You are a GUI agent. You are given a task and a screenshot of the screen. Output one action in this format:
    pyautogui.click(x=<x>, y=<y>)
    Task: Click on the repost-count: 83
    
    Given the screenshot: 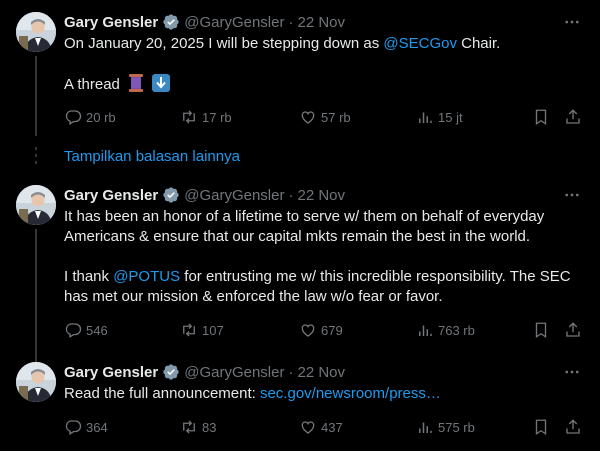 What is the action you would take?
    pyautogui.click(x=209, y=427)
    